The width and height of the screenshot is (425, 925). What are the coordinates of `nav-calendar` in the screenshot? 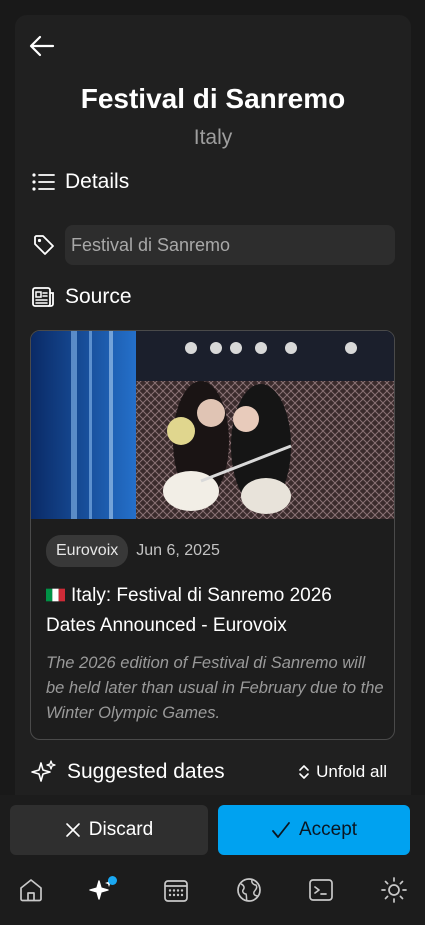 It's located at (176, 890).